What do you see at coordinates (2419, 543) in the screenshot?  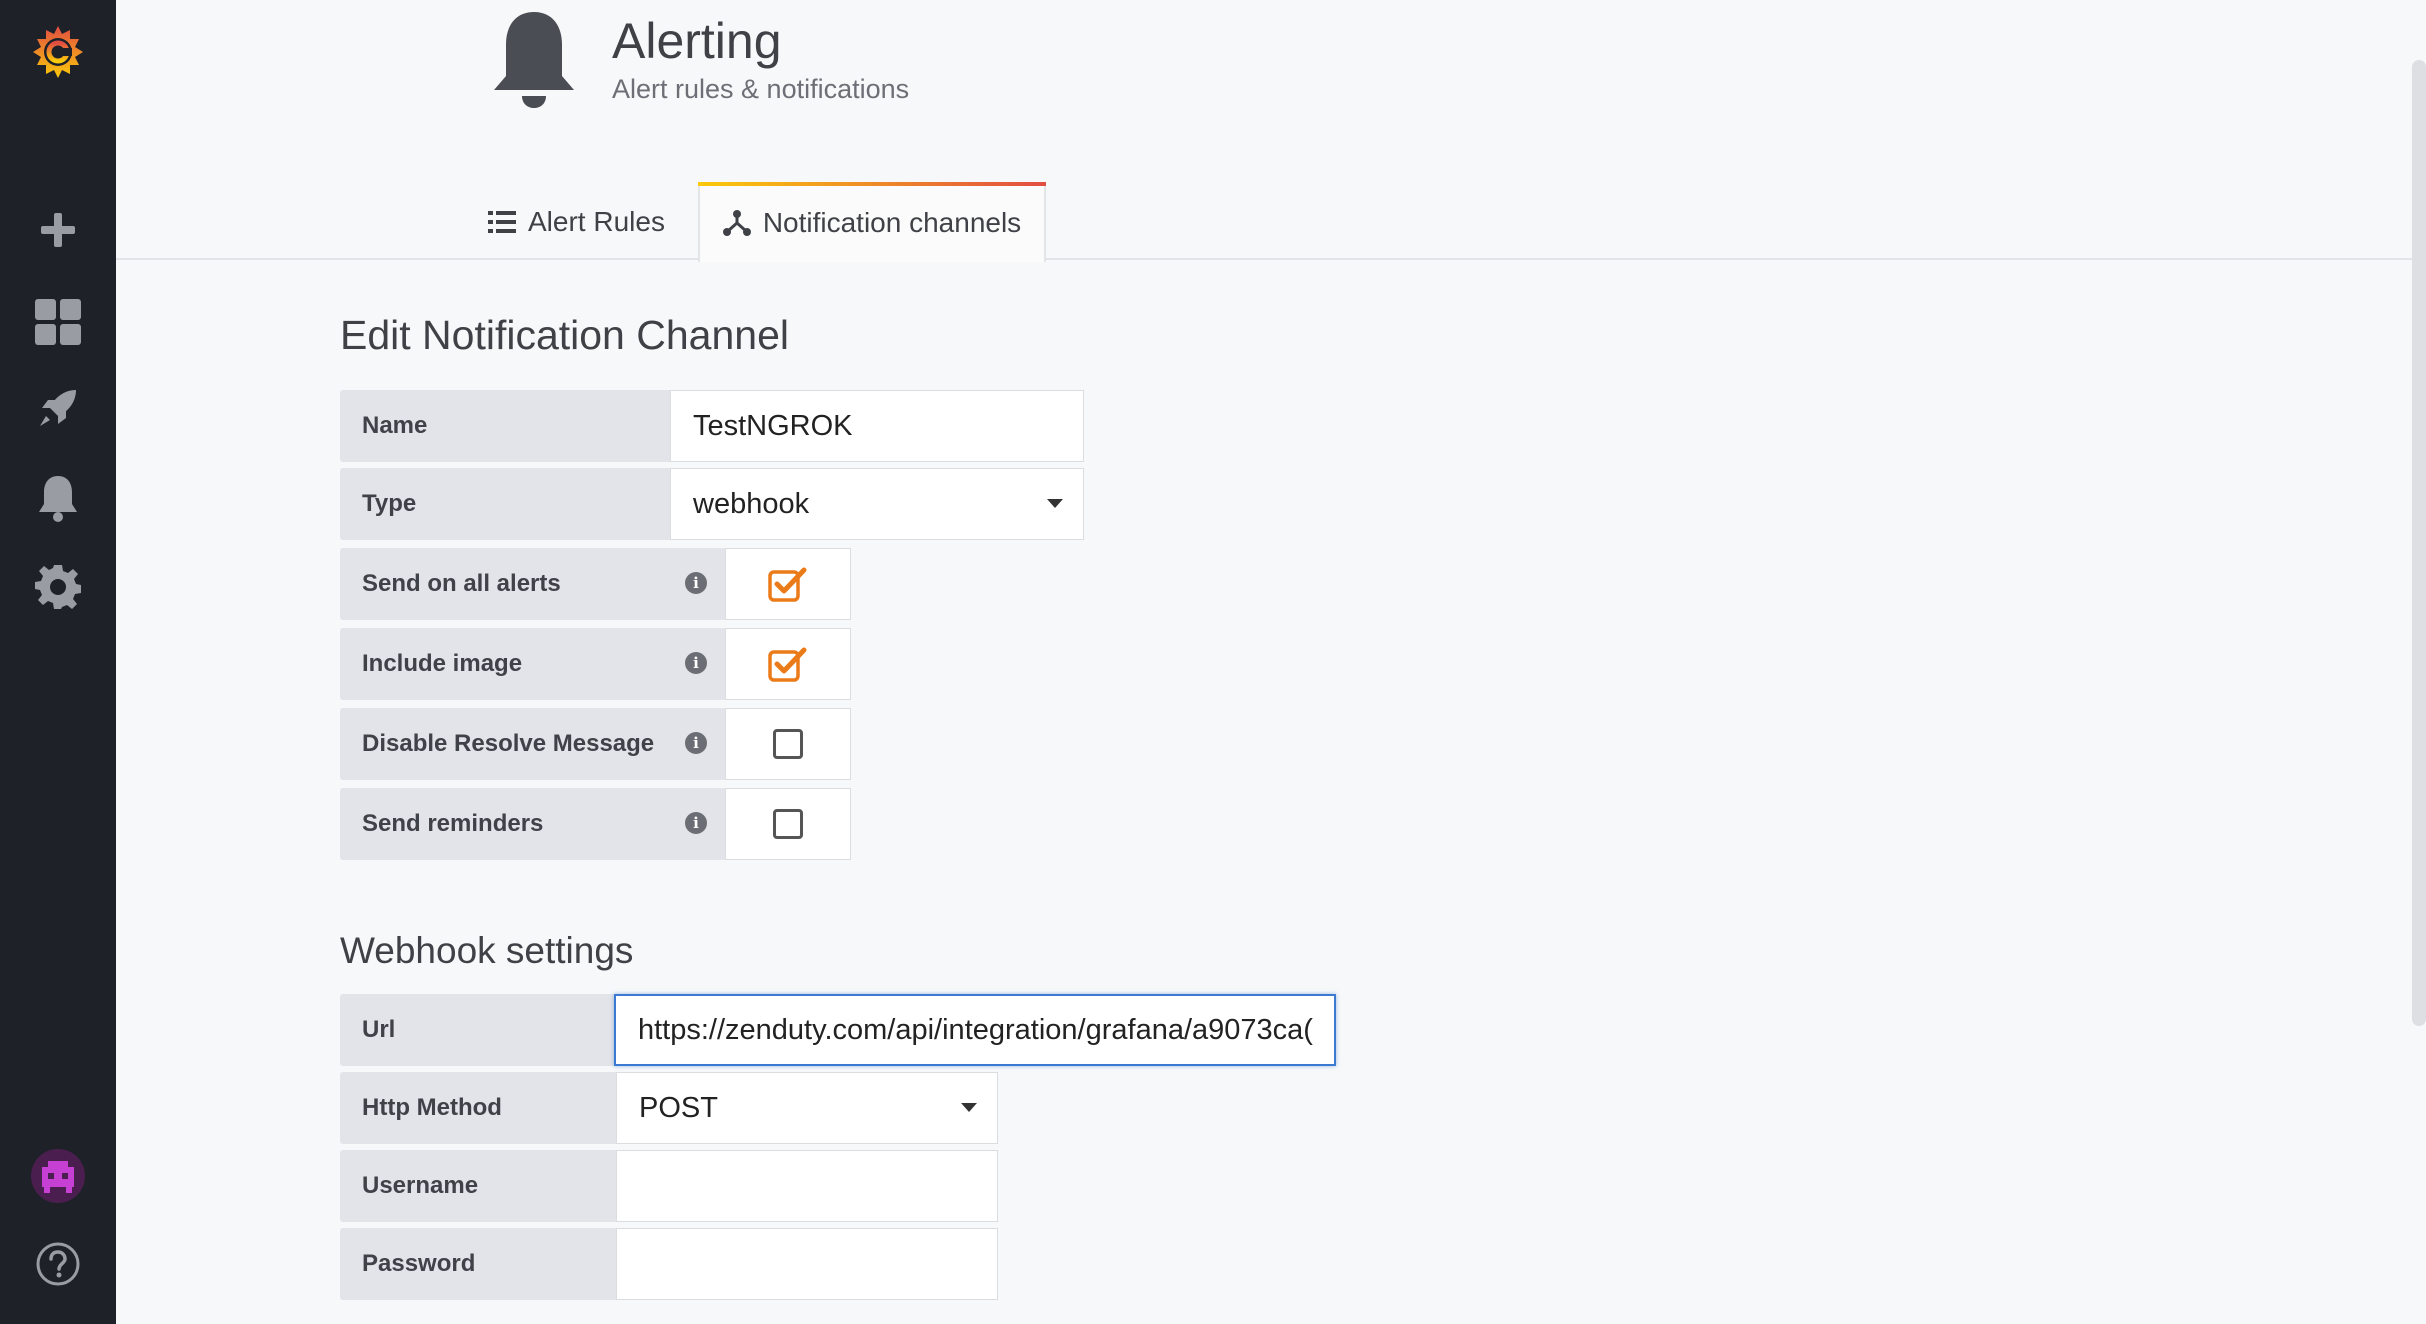 I see `scrollbar` at bounding box center [2419, 543].